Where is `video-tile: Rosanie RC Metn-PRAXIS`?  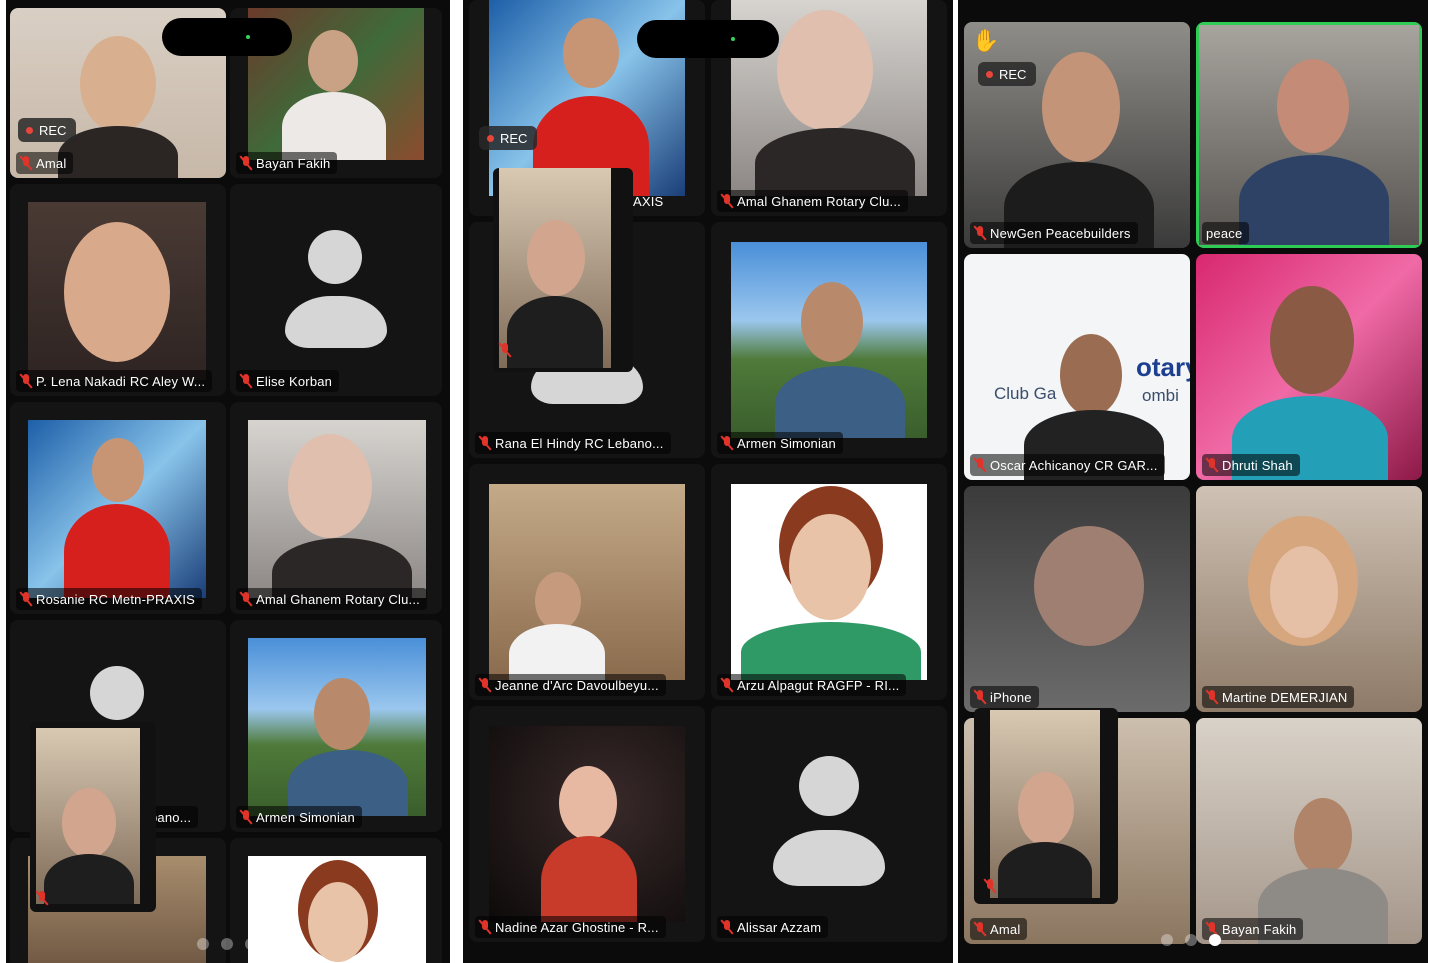
video-tile: Rosanie RC Metn-PRAXIS is located at coordinates (118, 508).